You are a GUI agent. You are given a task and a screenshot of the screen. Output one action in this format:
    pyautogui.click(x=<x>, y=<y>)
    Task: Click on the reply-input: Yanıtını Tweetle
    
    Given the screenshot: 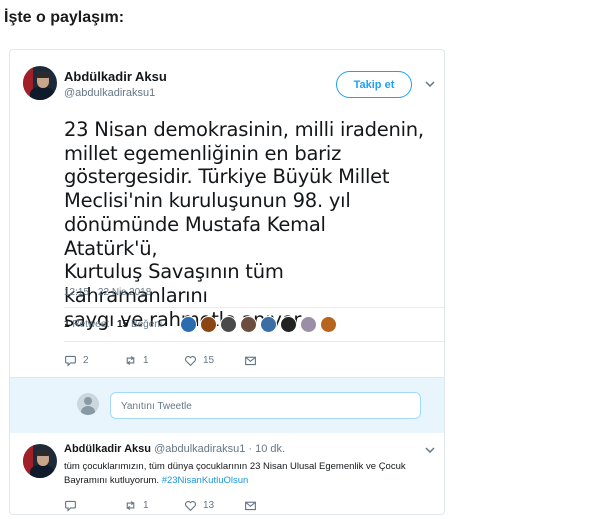 What is the action you would take?
    pyautogui.click(x=265, y=405)
    